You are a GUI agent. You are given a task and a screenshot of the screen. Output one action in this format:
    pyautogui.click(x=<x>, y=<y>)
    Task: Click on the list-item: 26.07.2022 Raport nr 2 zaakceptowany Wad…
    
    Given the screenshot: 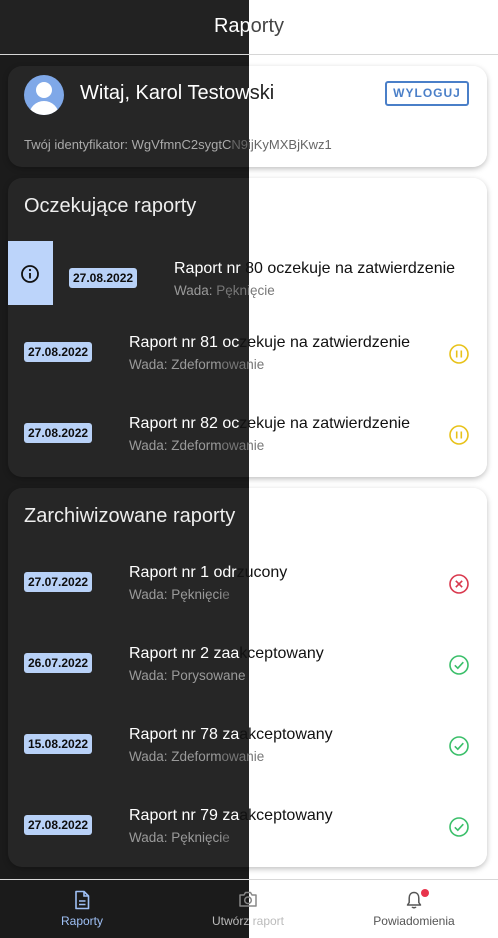 What is the action you would take?
    pyautogui.click(x=247, y=666)
    